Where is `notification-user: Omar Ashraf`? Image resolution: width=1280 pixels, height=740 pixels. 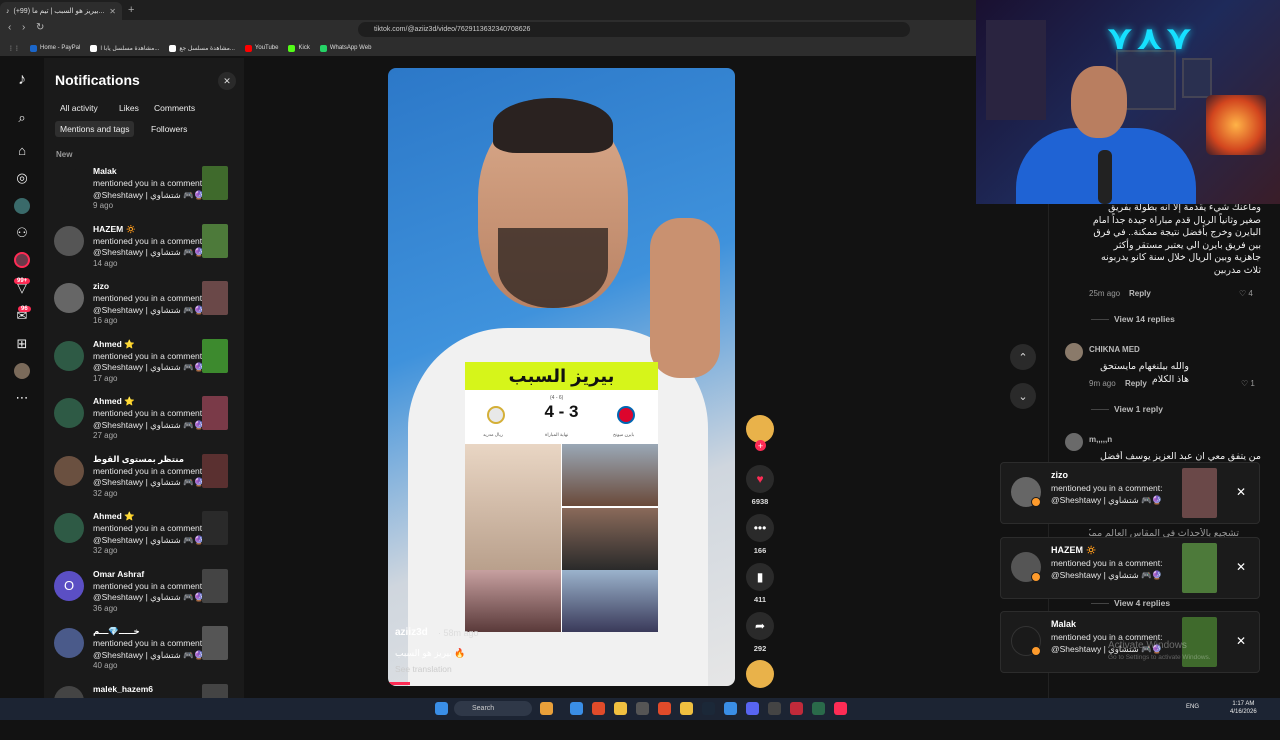 notification-user: Omar Ashraf is located at coordinates (118, 574).